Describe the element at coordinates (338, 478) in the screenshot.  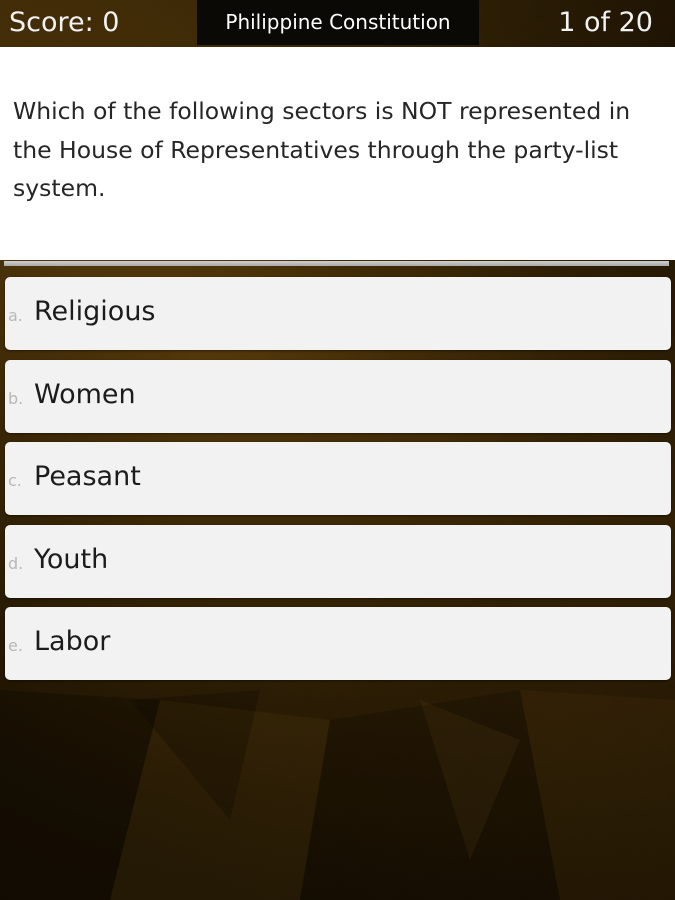
I see `answer-option-c: c. Peasant` at that location.